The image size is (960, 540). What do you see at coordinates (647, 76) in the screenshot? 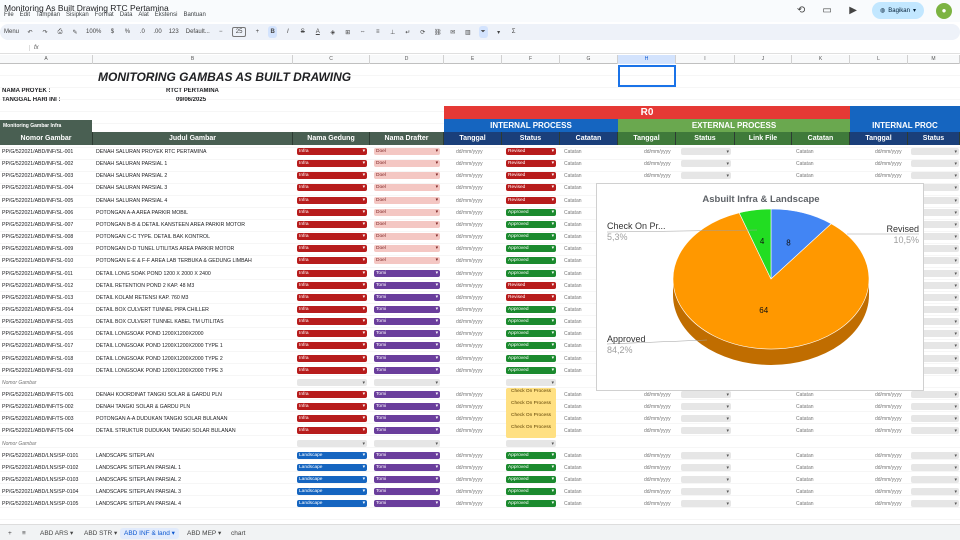
I see `selected-cell` at bounding box center [647, 76].